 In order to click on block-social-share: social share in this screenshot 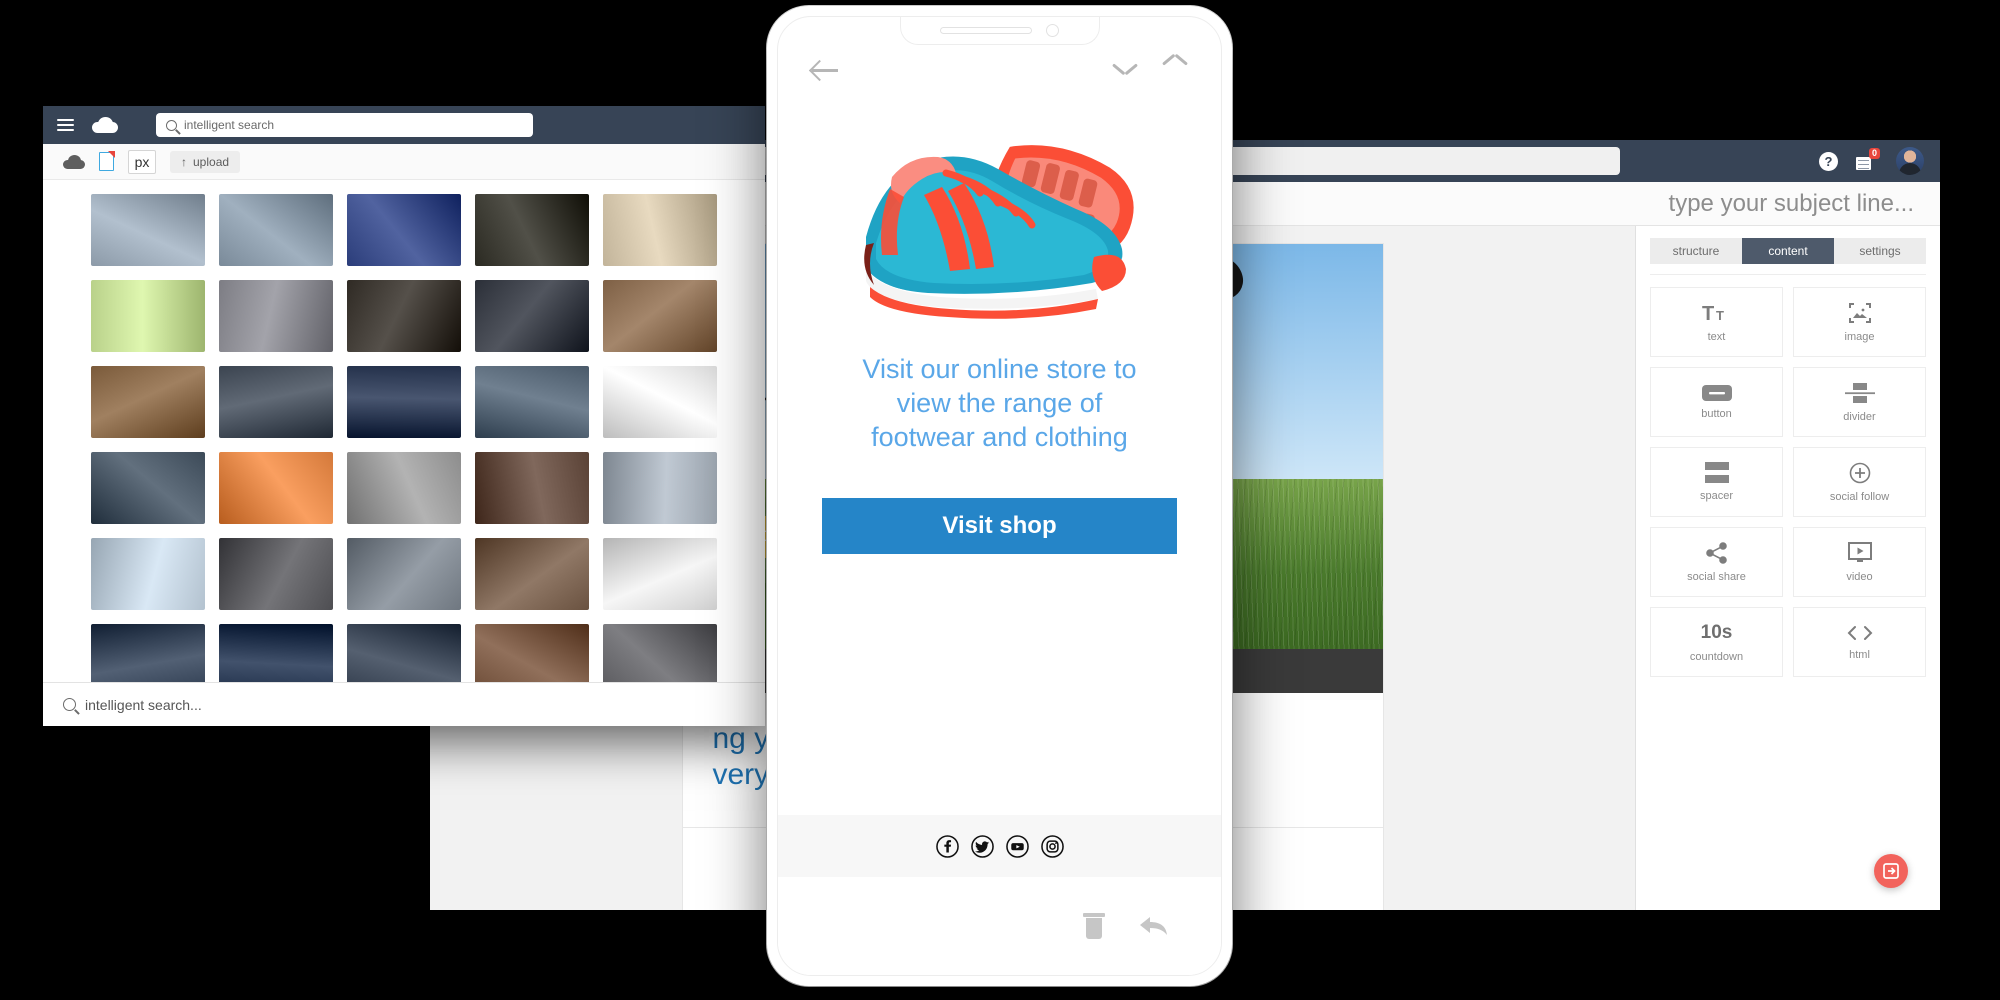, I will do `click(1716, 562)`.